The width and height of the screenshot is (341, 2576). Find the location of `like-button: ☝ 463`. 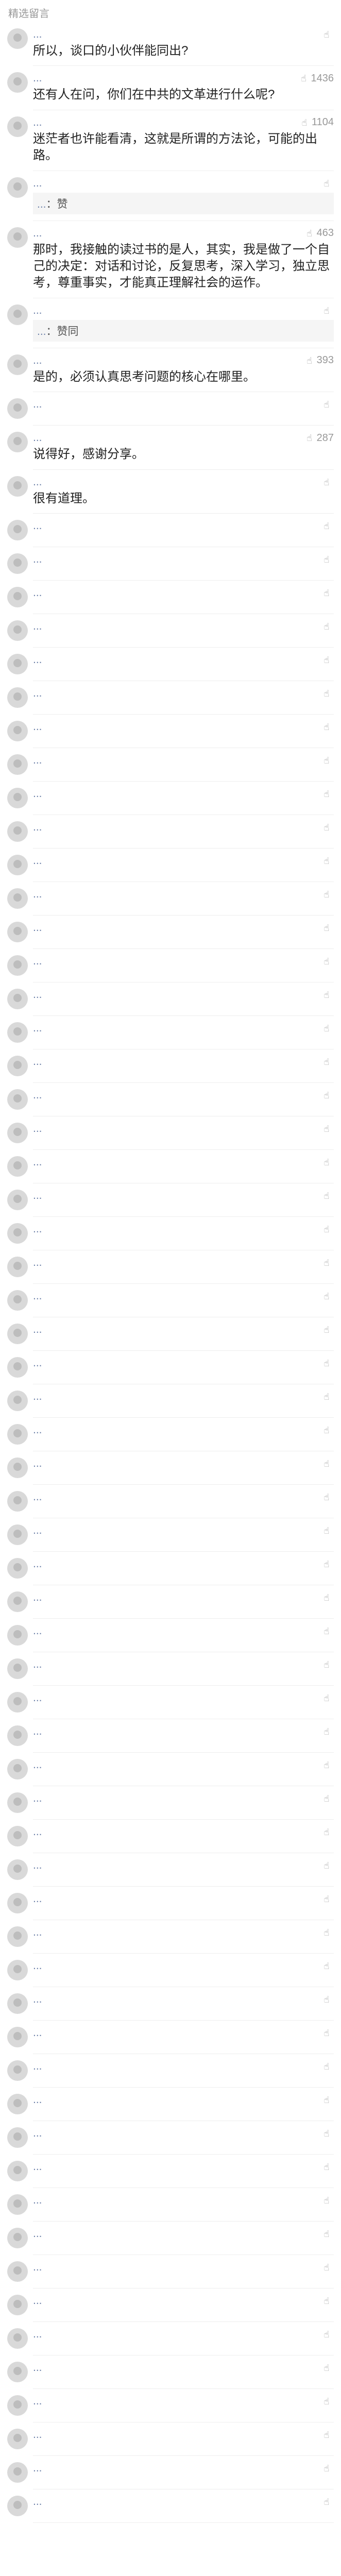

like-button: ☝ 463 is located at coordinates (319, 233).